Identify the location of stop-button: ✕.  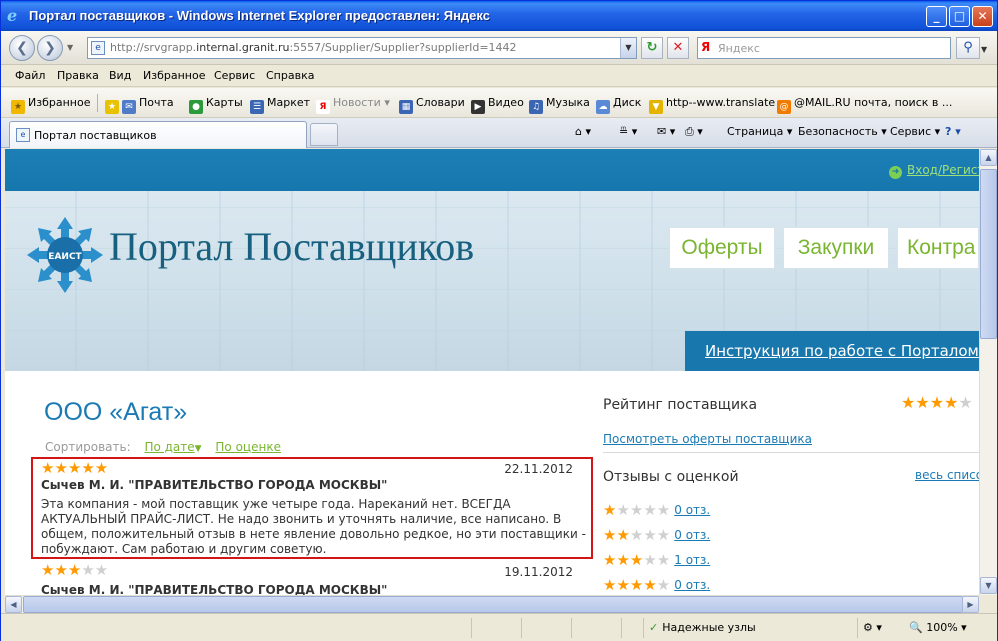
(678, 48).